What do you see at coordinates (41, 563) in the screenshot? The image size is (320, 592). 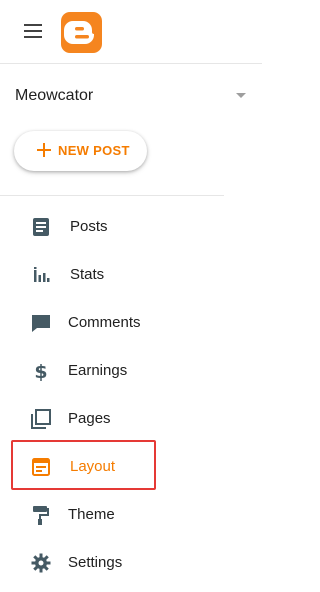 I see `gear-icon` at bounding box center [41, 563].